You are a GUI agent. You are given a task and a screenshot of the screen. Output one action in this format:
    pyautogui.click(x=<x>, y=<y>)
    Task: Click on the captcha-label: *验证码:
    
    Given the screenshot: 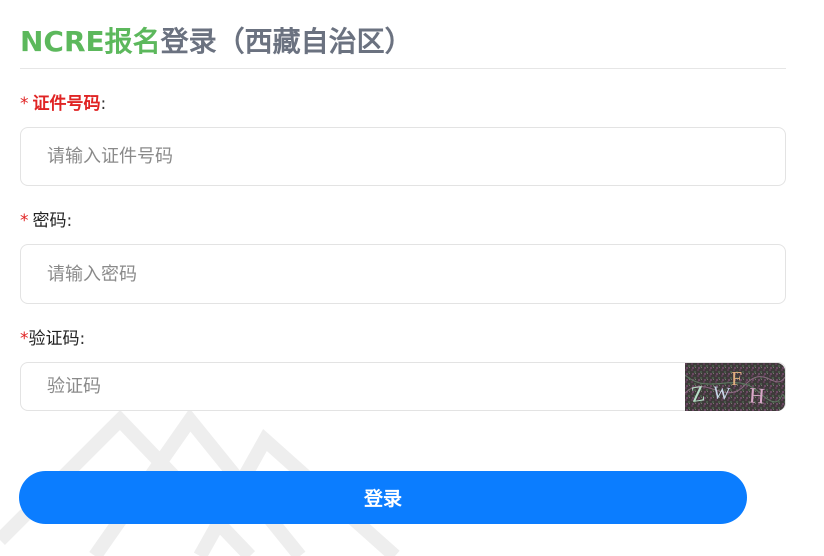 What is the action you would take?
    pyautogui.click(x=52, y=339)
    